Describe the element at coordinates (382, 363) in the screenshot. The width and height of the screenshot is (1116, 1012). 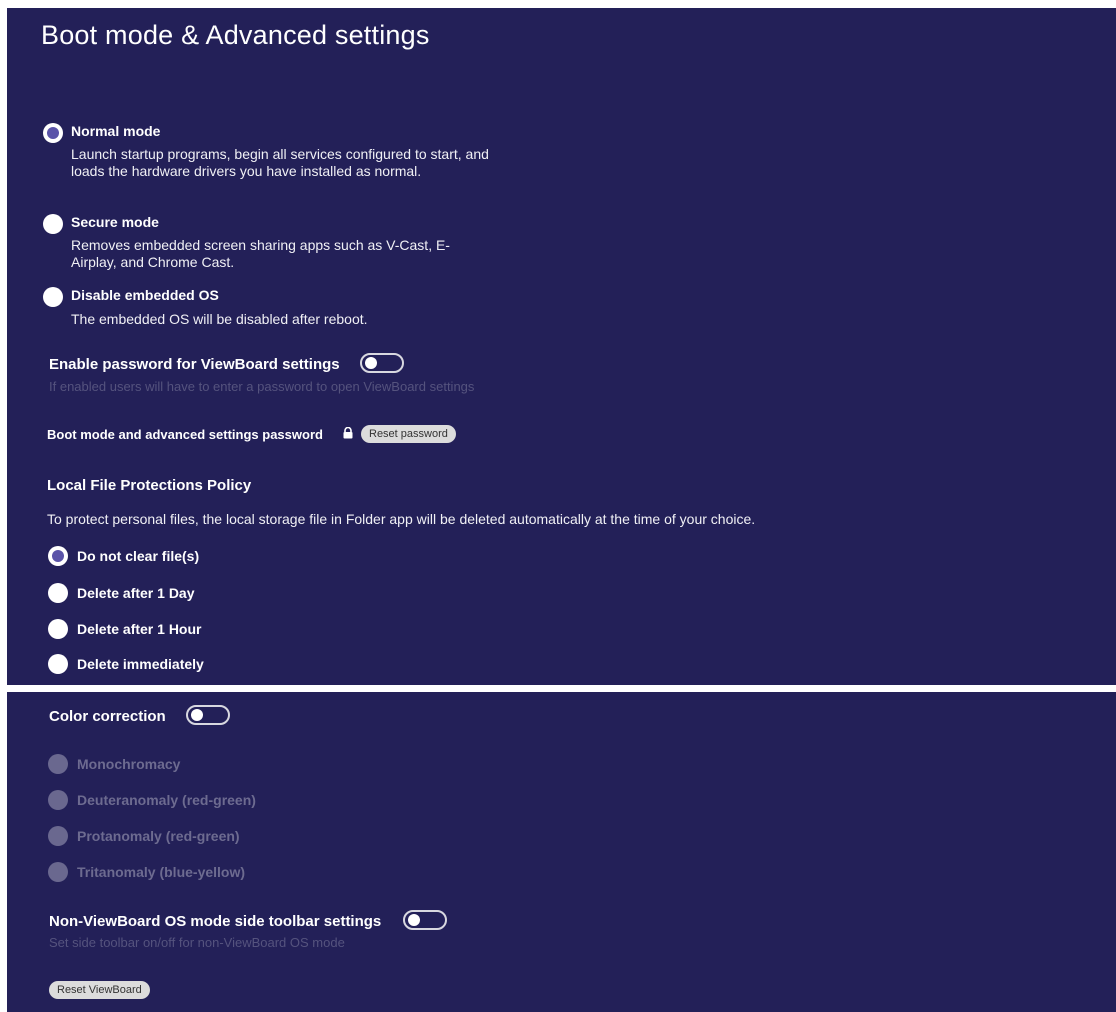
I see `password-setting-toggle` at that location.